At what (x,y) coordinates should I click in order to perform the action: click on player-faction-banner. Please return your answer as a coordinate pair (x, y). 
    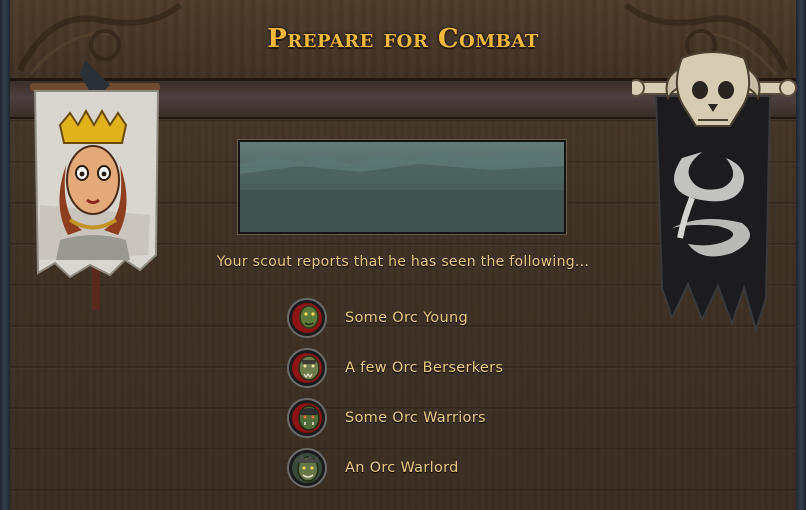
    Looking at the image, I should click on (97, 185).